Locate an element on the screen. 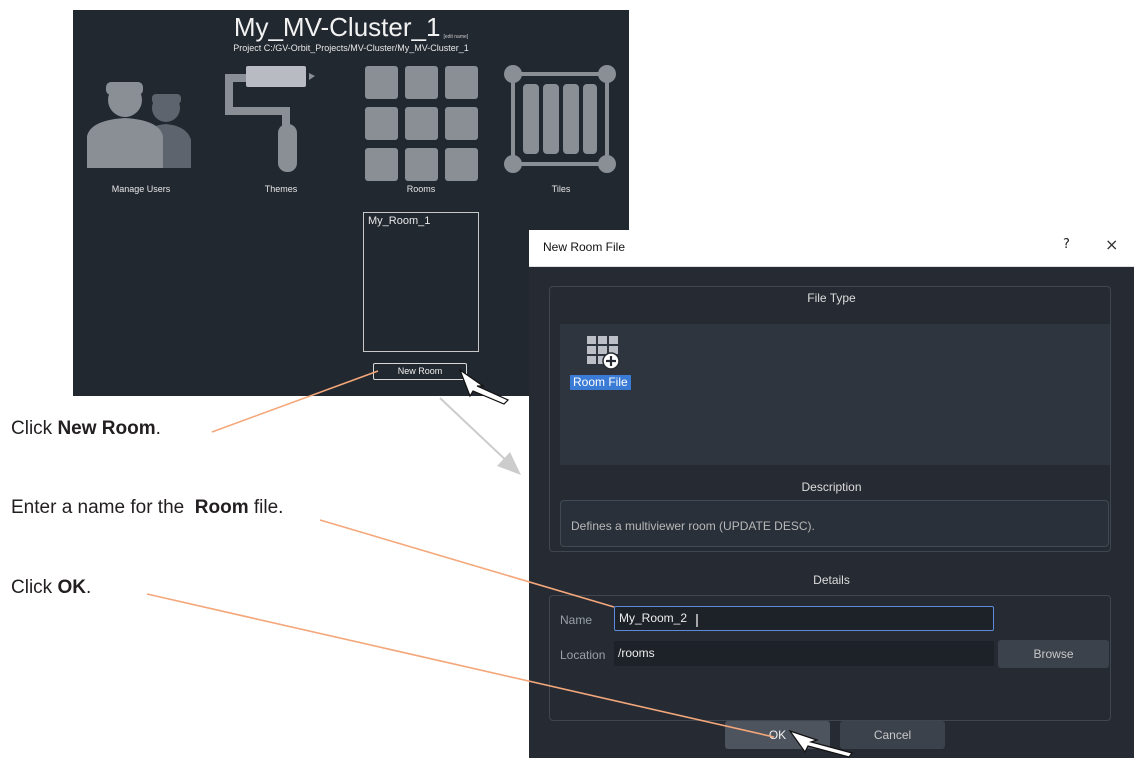  instruction-step-1: Click New Room. is located at coordinates (86, 429).